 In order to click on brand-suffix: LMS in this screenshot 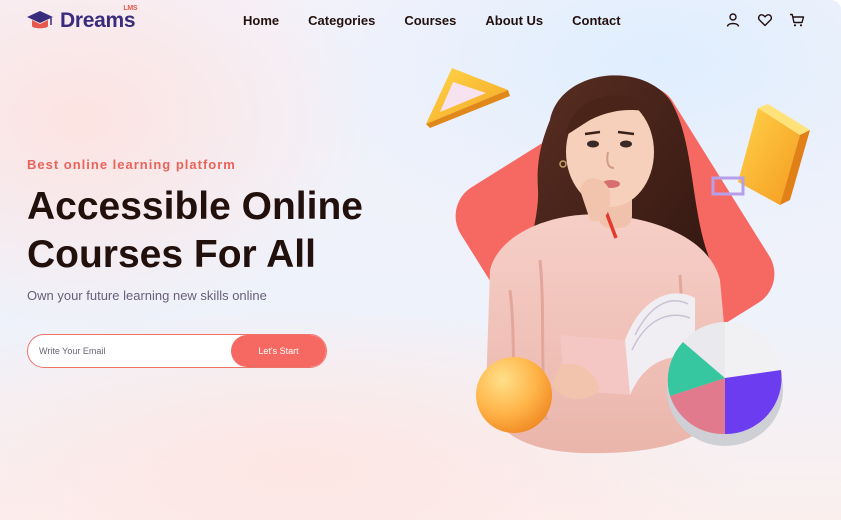, I will do `click(130, 8)`.